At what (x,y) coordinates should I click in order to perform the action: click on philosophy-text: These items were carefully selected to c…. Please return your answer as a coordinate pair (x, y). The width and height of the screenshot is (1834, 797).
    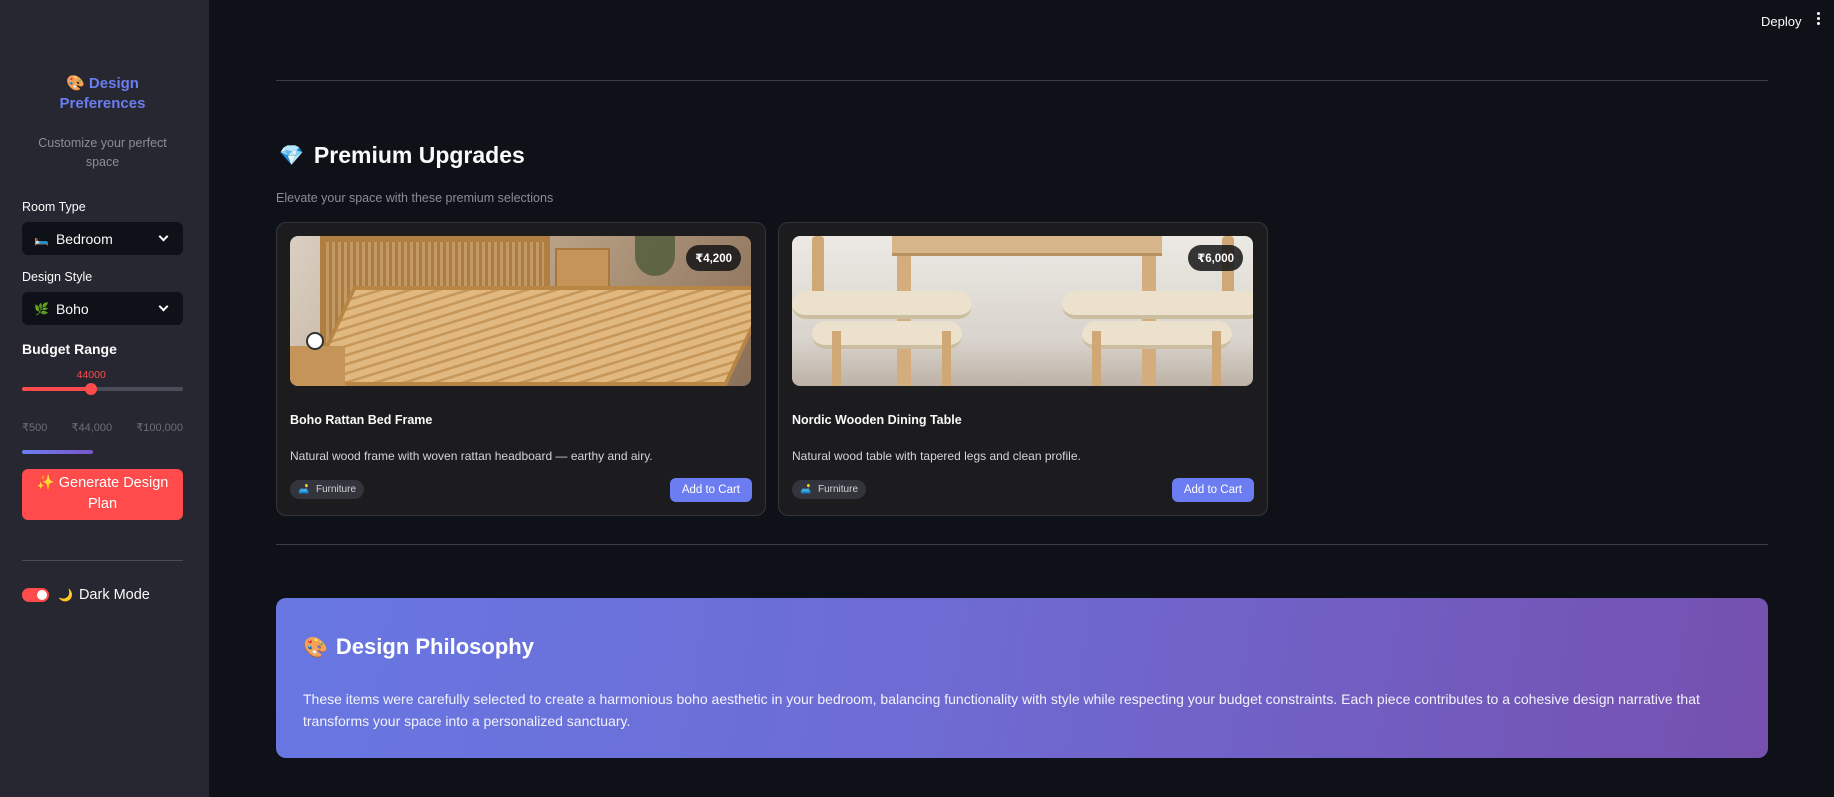
    Looking at the image, I should click on (1001, 710).